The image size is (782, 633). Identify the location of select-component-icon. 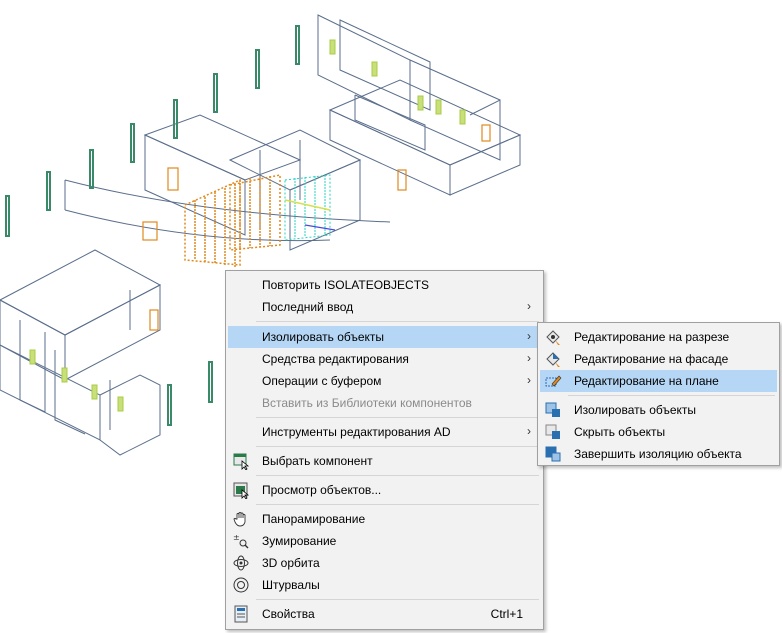
(241, 461).